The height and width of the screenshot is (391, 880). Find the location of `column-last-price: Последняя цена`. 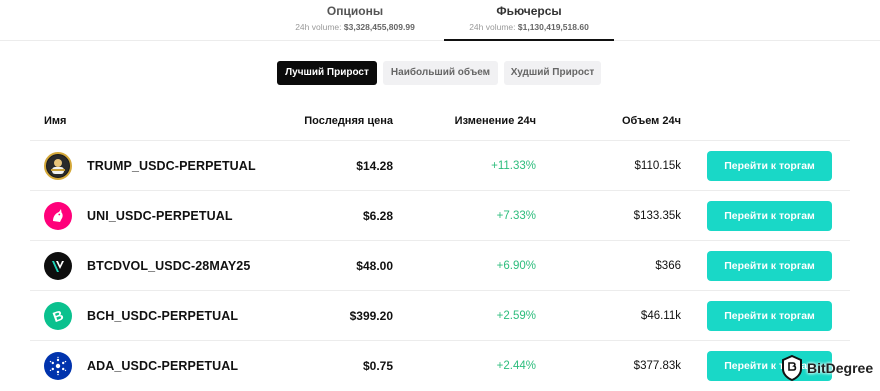

column-last-price: Последняя цена is located at coordinates (348, 121).